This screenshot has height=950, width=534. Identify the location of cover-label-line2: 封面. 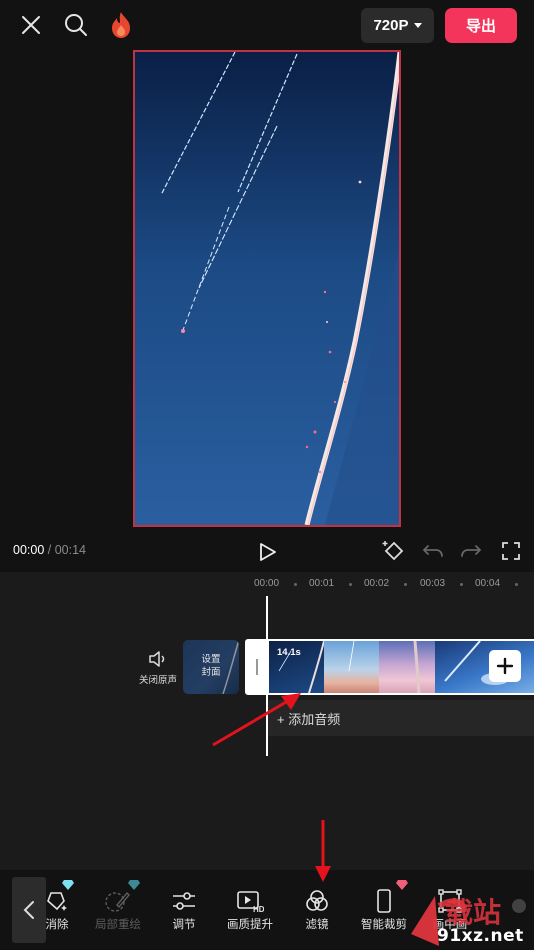
(211, 672).